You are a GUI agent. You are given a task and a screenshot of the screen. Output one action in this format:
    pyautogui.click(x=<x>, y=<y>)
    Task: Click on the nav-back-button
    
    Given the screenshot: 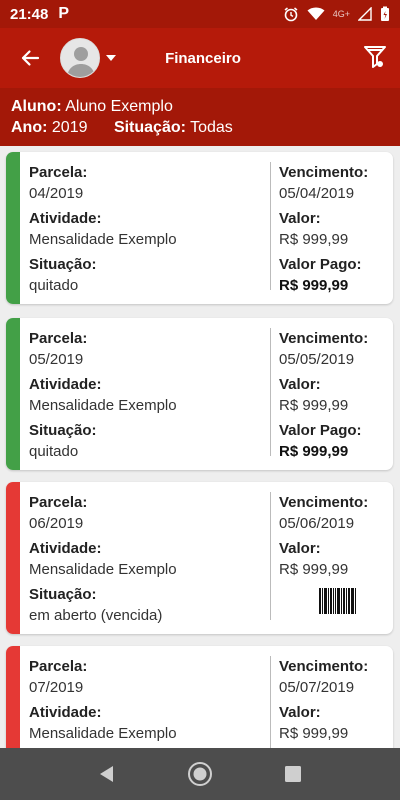 What is the action you would take?
    pyautogui.click(x=107, y=774)
    